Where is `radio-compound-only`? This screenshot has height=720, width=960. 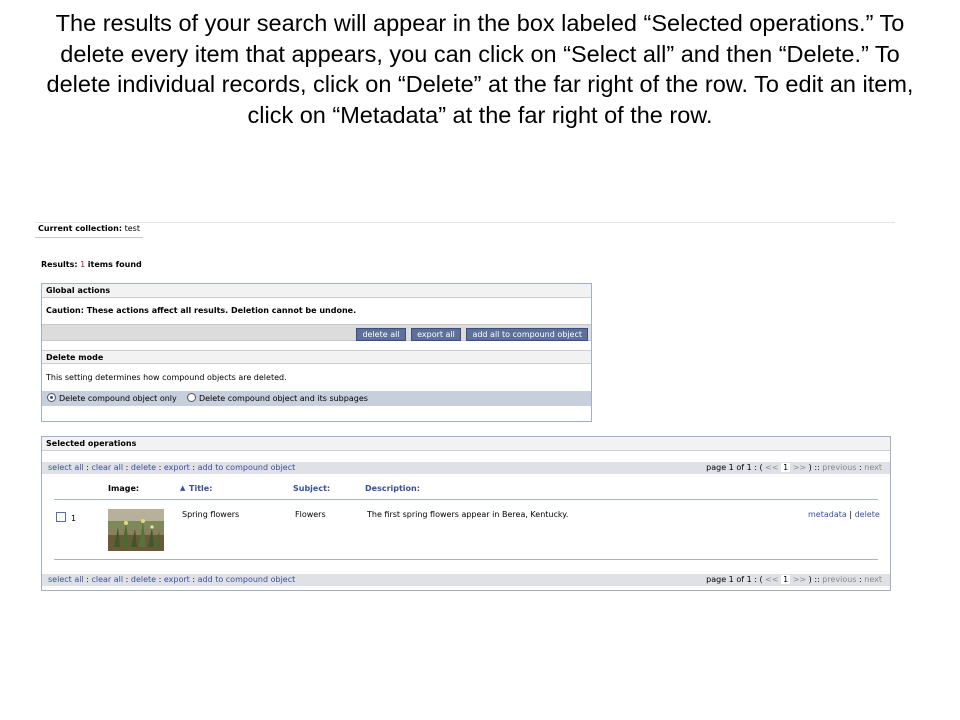
radio-compound-only is located at coordinates (51, 397).